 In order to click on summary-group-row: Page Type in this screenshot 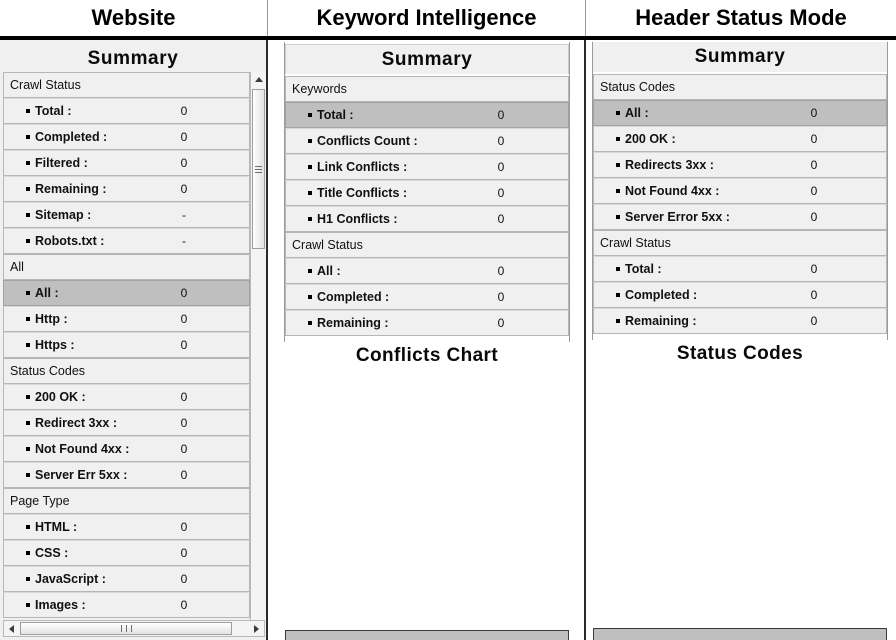, I will do `click(126, 501)`.